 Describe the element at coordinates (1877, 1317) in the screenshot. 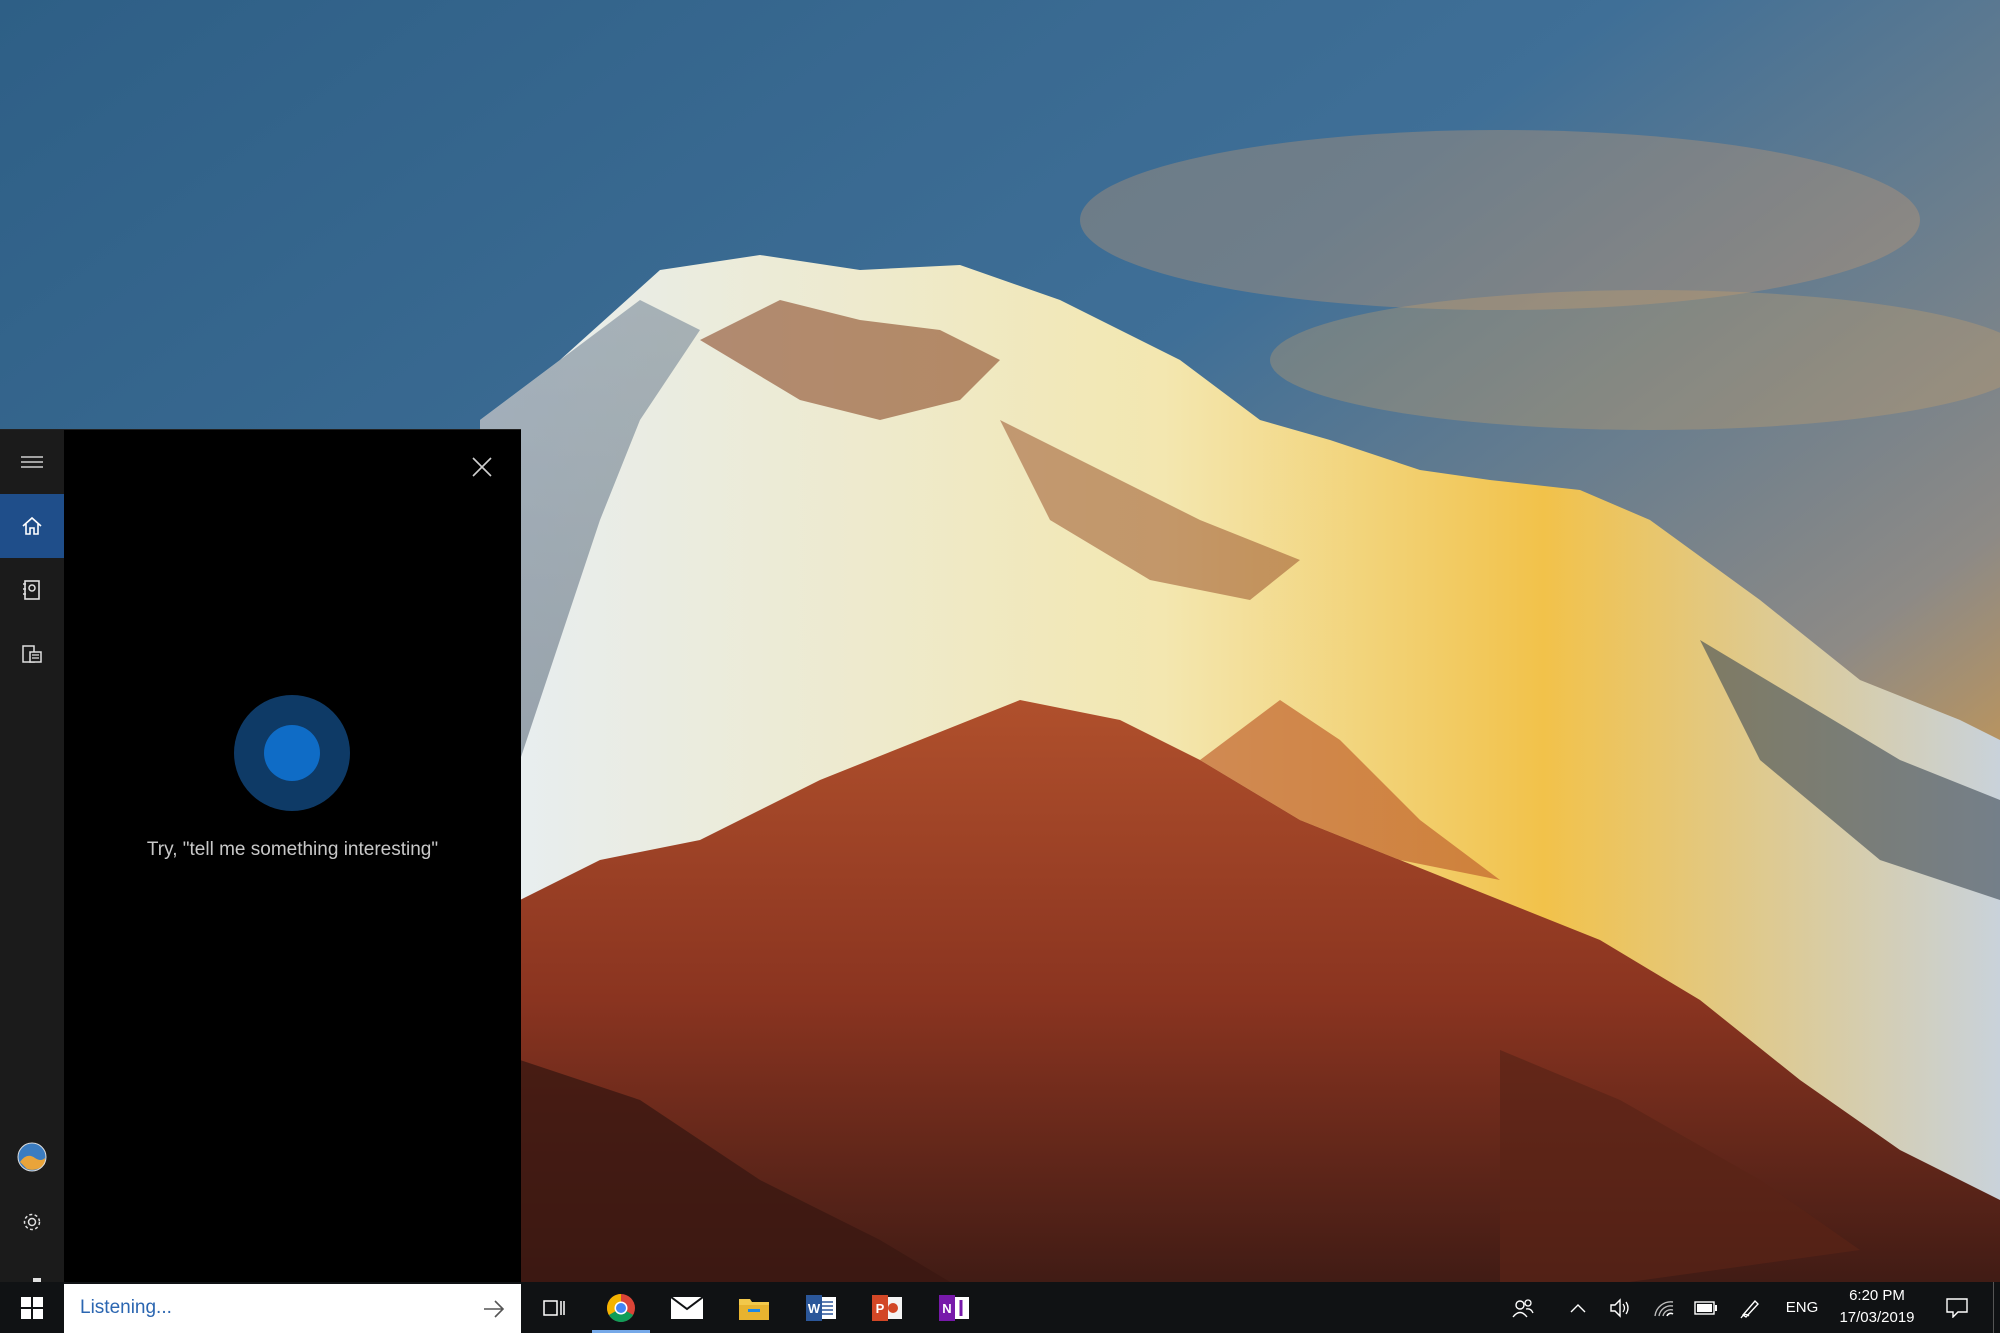

I see `clock-date: 17/03/2019` at that location.